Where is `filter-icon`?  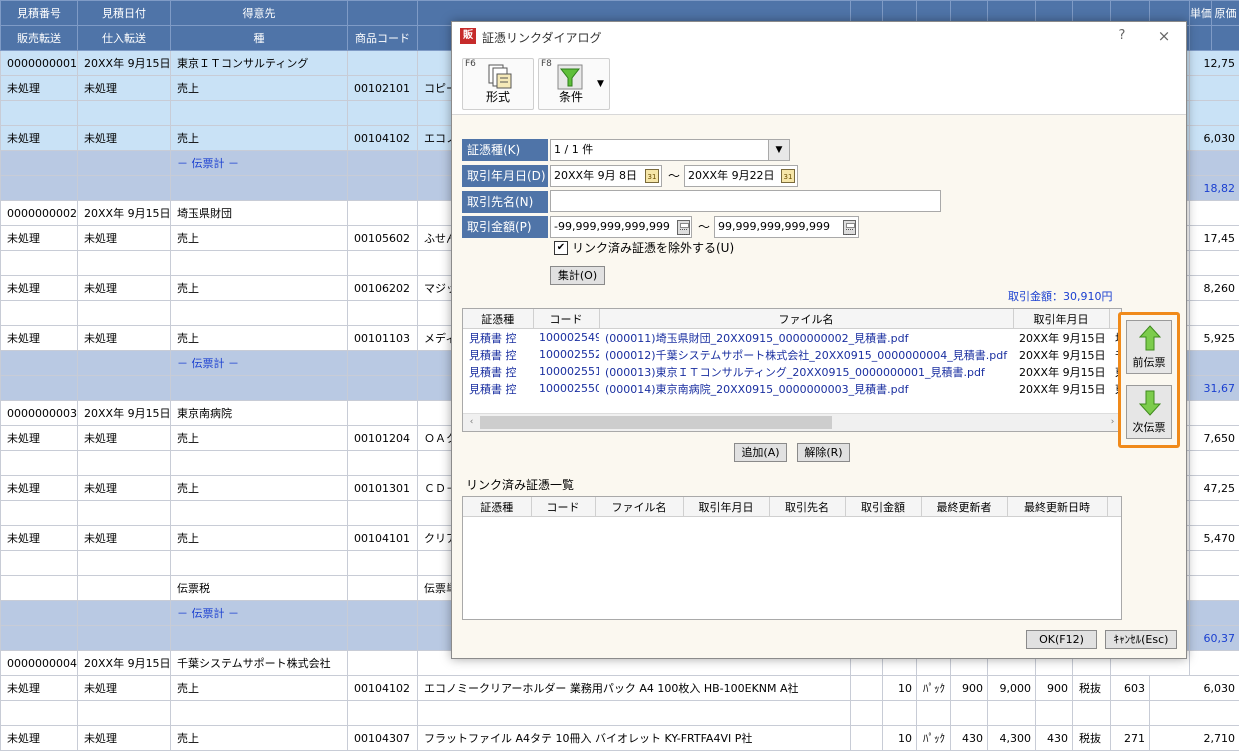 filter-icon is located at coordinates (570, 77).